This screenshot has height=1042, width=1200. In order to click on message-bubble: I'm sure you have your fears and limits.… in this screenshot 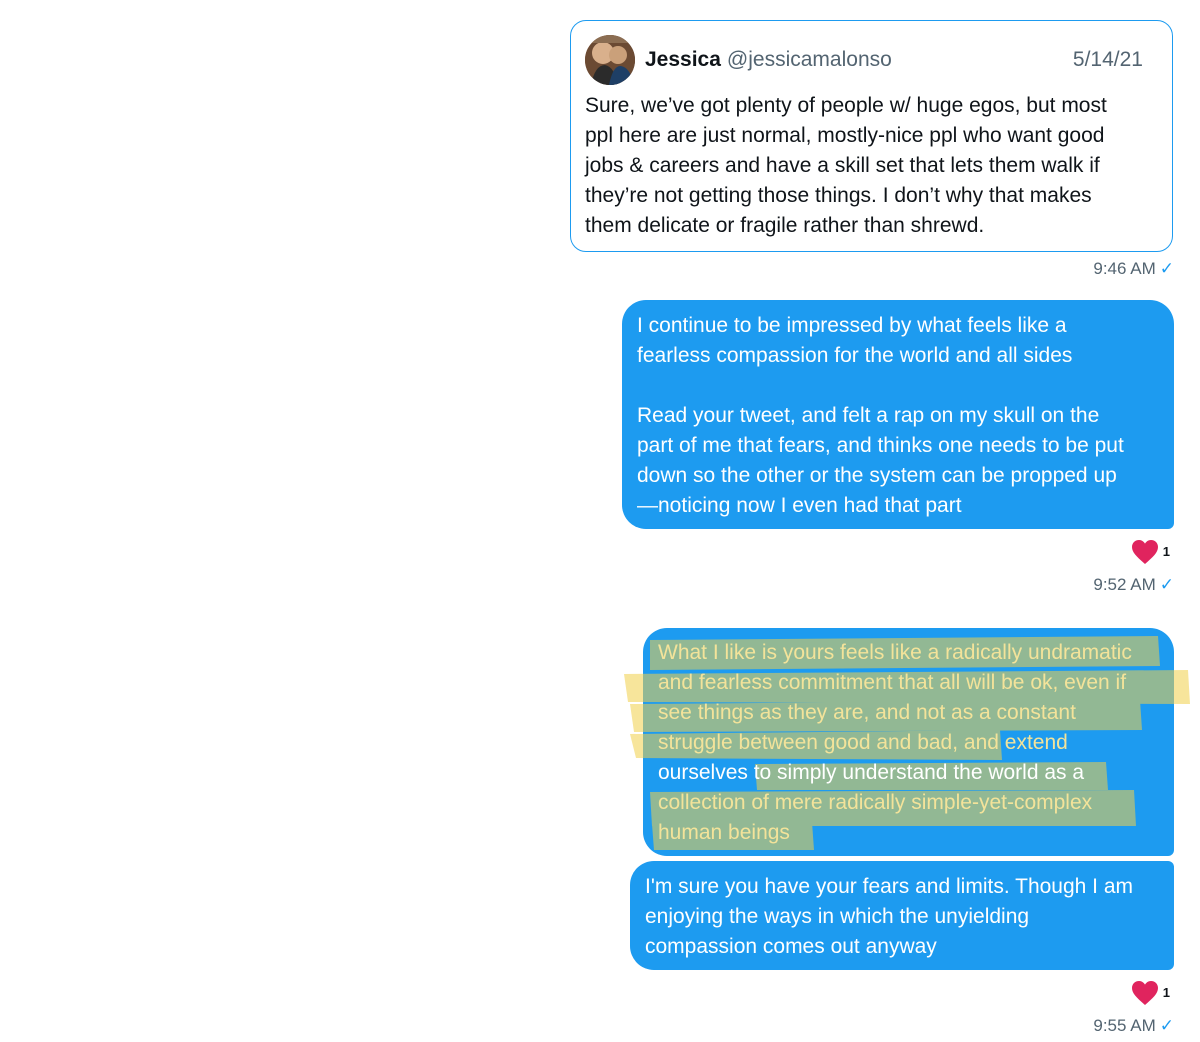, I will do `click(902, 915)`.